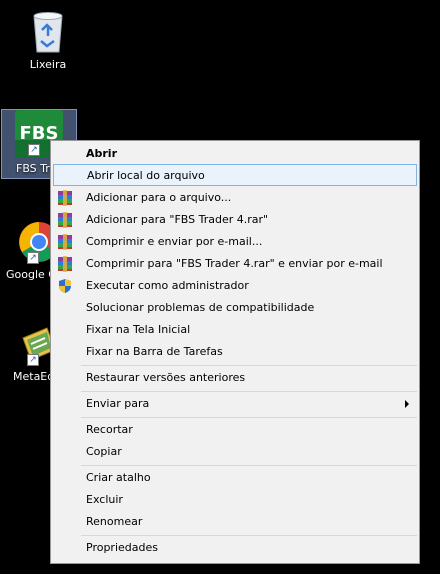  I want to click on menu-item-send-to: Enviar para, so click(235, 404).